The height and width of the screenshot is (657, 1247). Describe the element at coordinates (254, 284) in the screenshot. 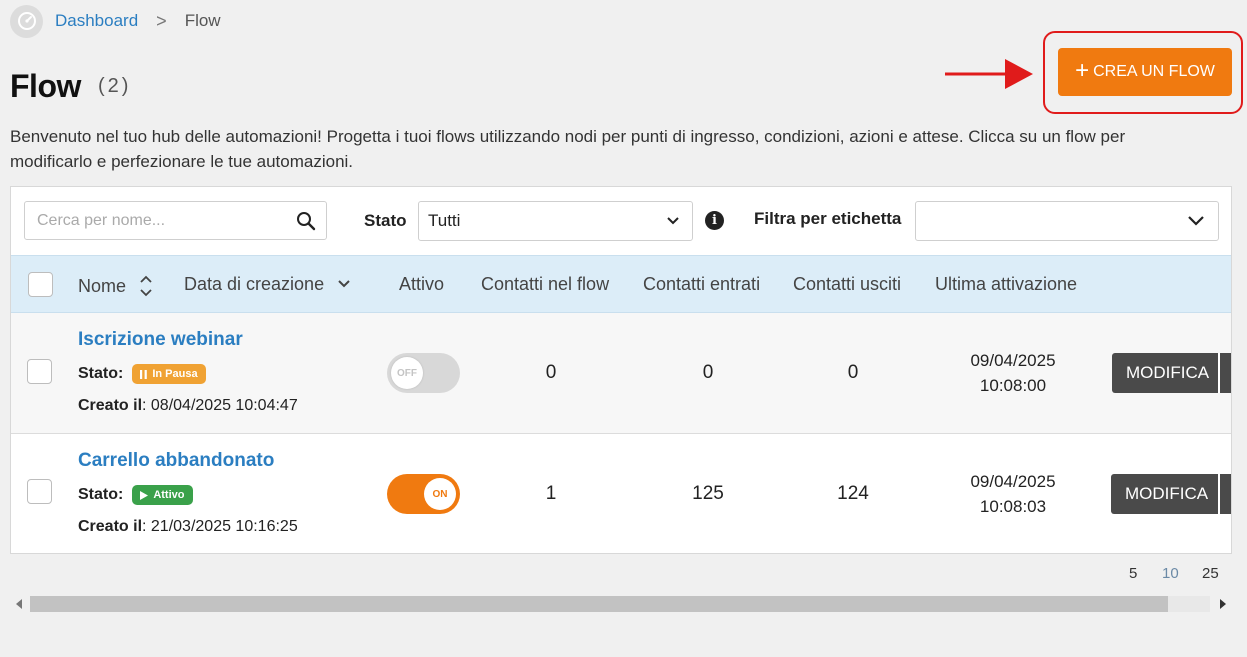

I see `column-created-label: Data di creazione` at that location.